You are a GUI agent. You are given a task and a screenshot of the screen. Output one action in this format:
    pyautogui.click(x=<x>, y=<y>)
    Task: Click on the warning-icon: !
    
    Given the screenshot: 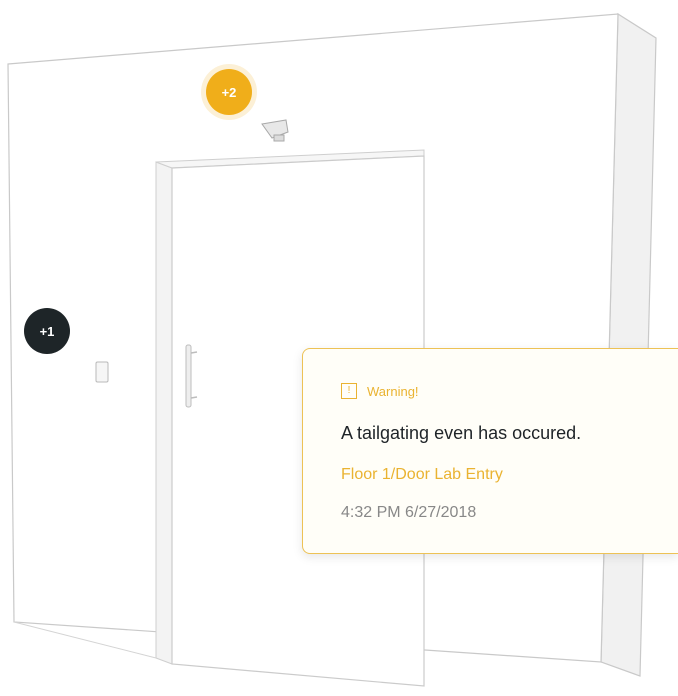 What is the action you would take?
    pyautogui.click(x=349, y=391)
    